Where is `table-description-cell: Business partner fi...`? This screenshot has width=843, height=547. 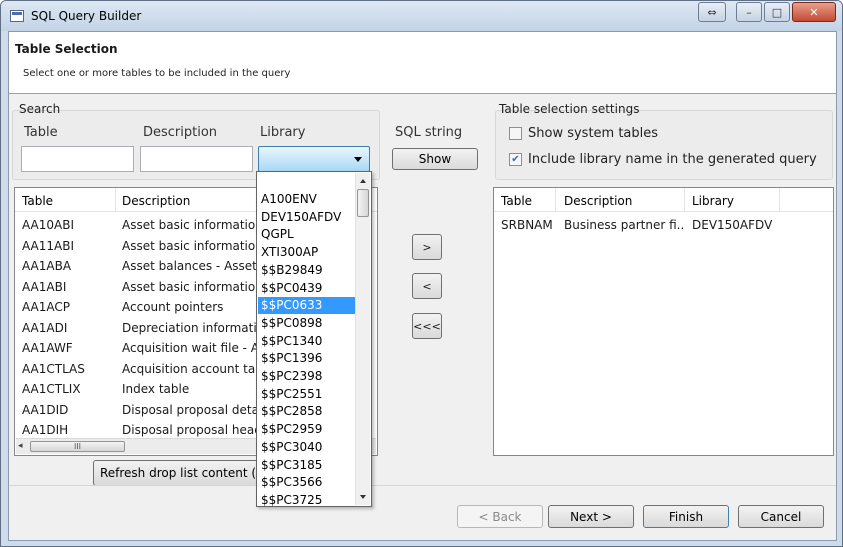
table-description-cell: Business partner fi... is located at coordinates (624, 225).